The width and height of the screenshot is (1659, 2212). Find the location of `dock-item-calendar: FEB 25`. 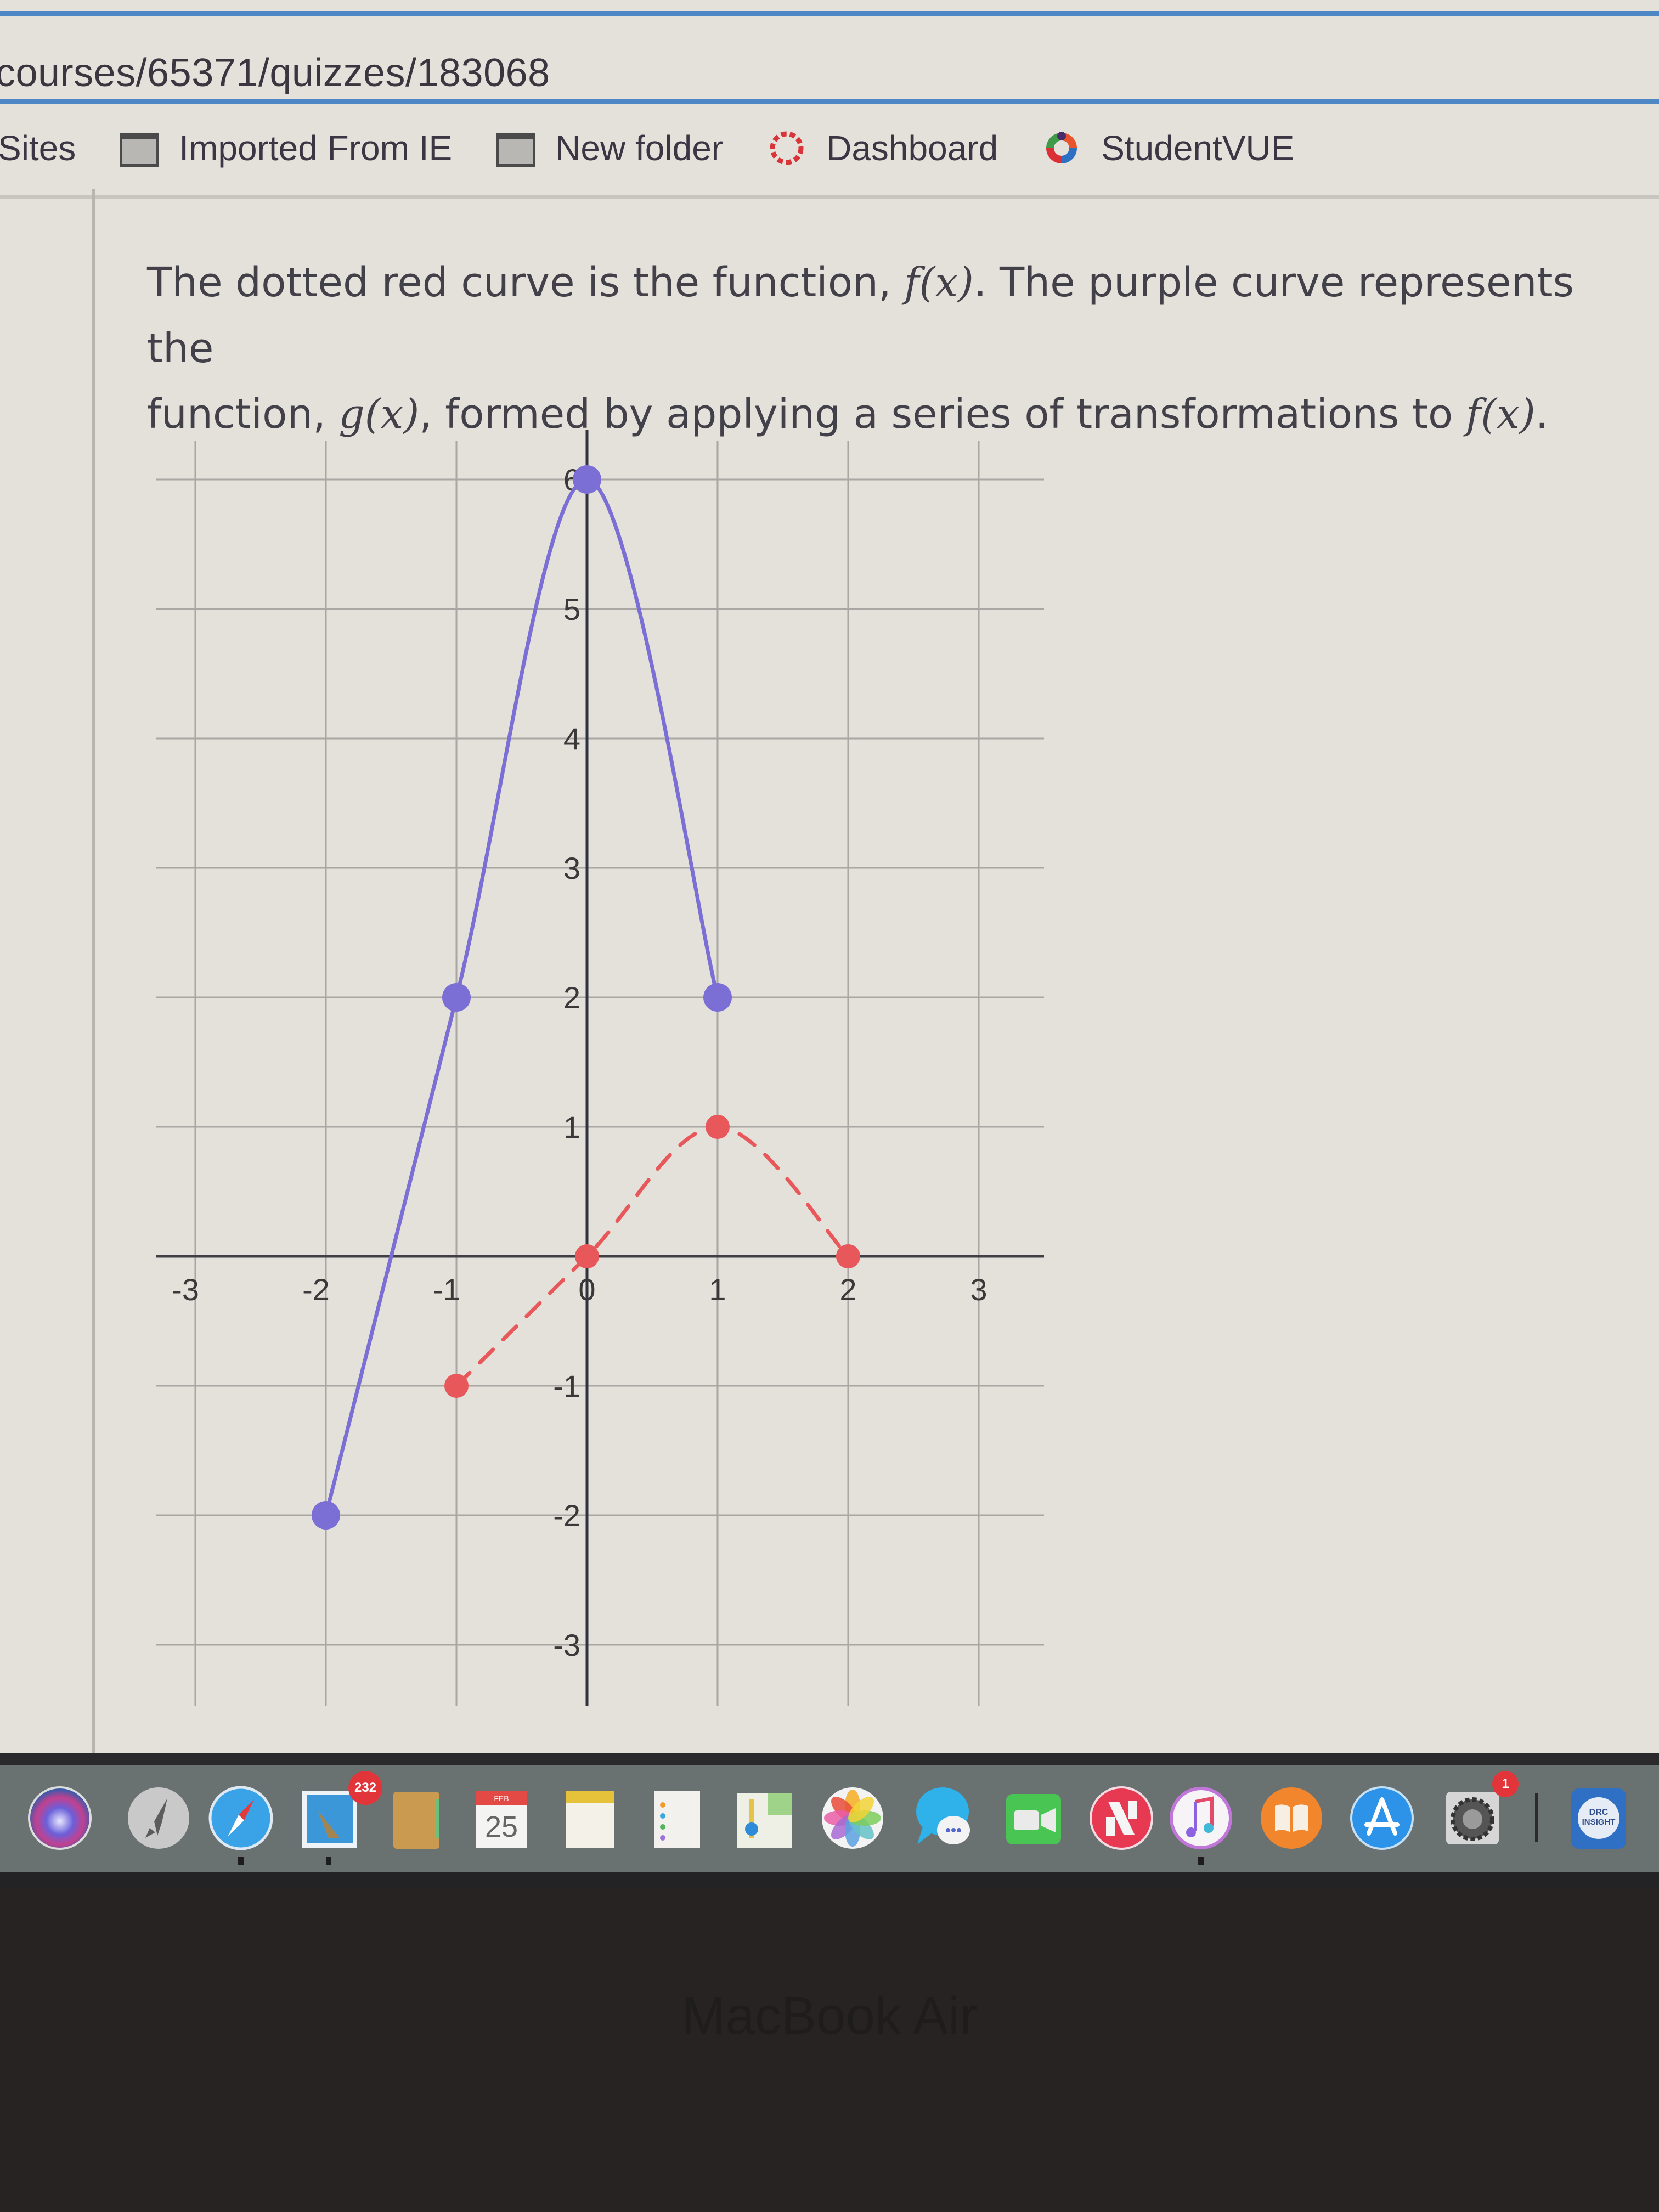

dock-item-calendar: FEB 25 is located at coordinates (502, 1818).